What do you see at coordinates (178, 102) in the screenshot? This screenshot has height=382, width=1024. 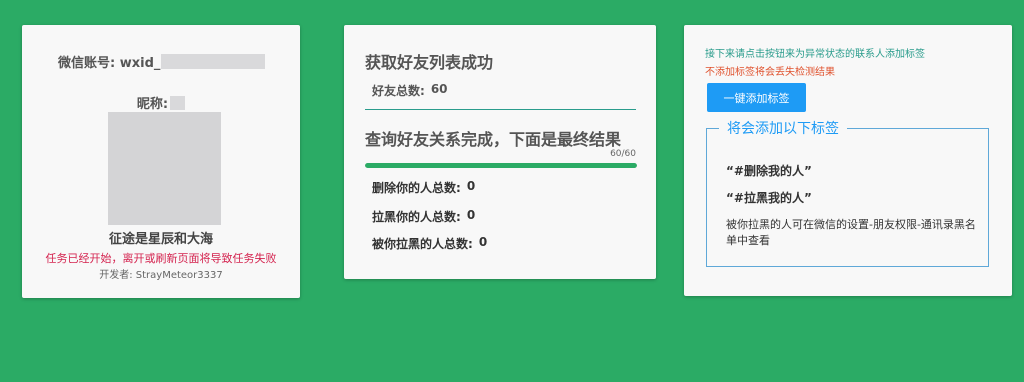 I see `nickname-redacted` at bounding box center [178, 102].